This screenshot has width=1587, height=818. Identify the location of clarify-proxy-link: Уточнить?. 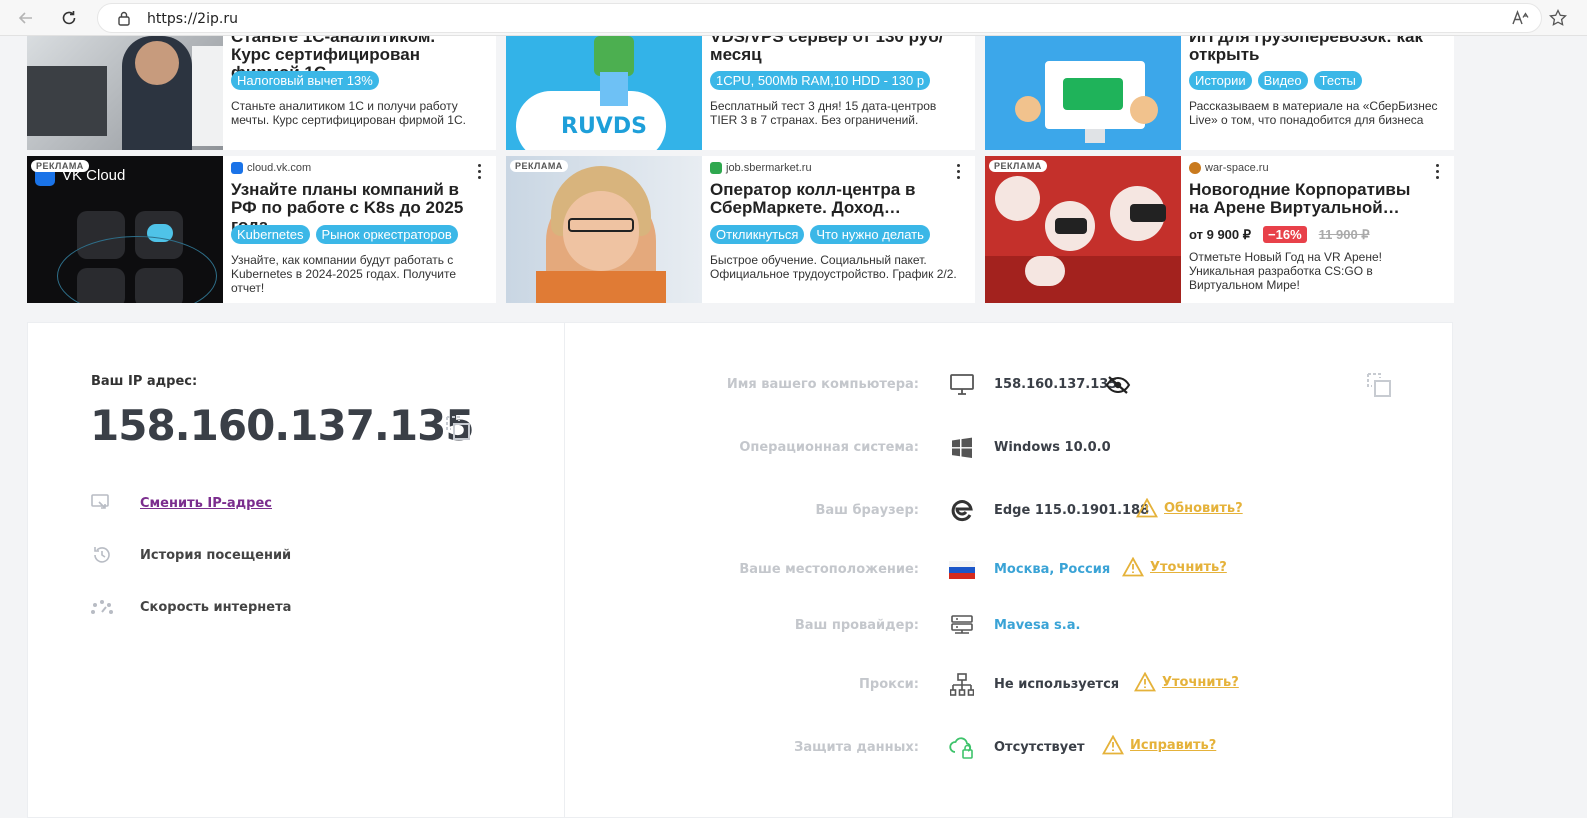
(1186, 682).